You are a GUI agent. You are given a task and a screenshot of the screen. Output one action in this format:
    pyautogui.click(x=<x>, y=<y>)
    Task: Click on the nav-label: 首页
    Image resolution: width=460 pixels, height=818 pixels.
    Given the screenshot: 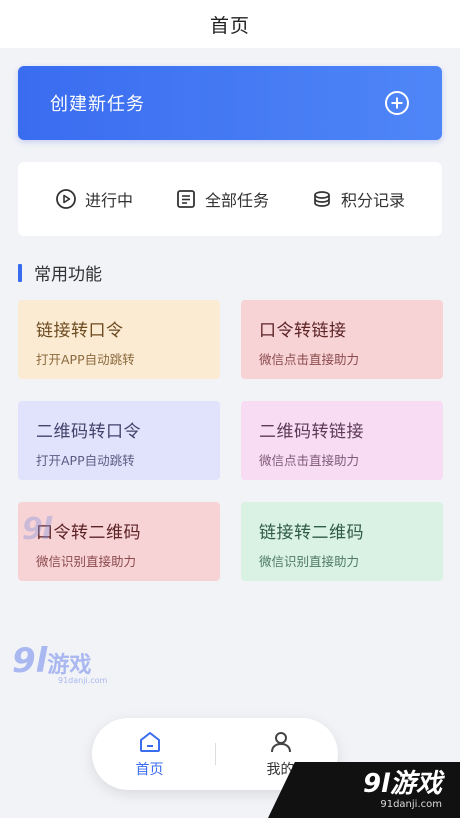 What is the action you would take?
    pyautogui.click(x=149, y=770)
    